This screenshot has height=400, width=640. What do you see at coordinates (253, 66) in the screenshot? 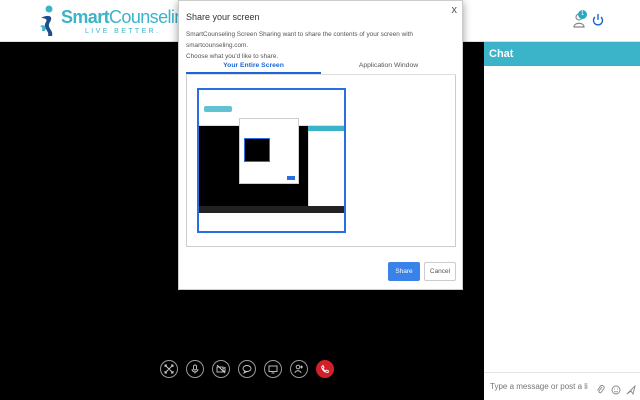
I see `tab-entire-screen: Your Entire Screen` at bounding box center [253, 66].